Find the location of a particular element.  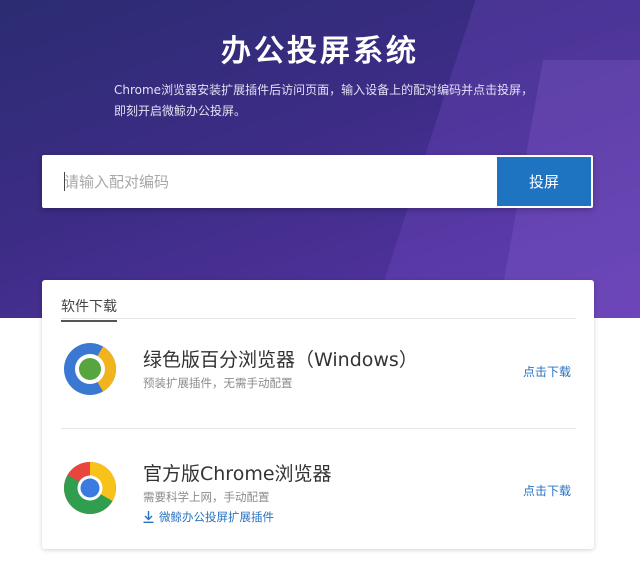

item-subtitle: 预装扩展插件，无需手动配置 is located at coordinates (218, 383).